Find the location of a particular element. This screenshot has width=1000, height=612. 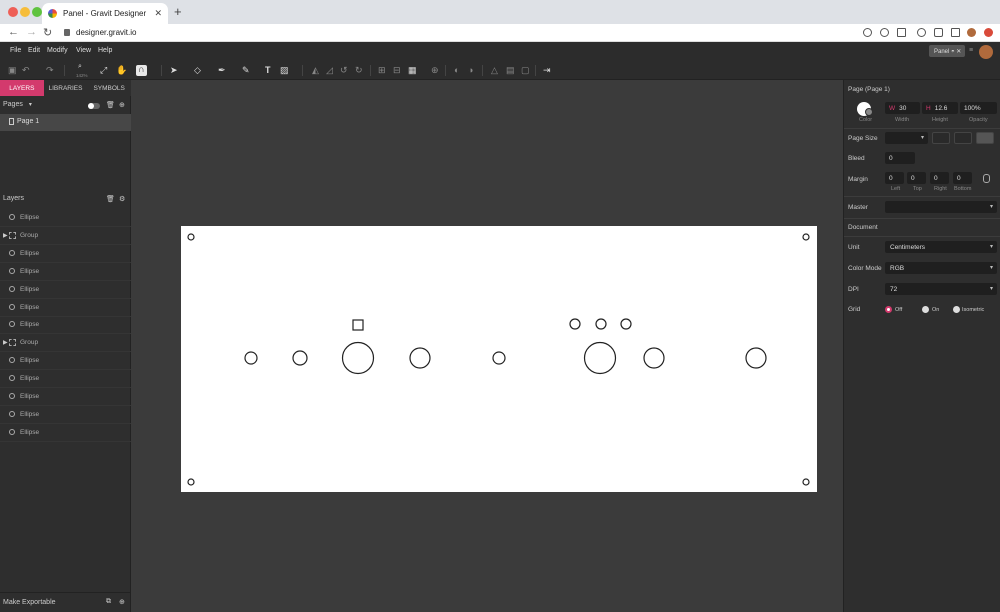

grid-on-radio is located at coordinates (925, 309).